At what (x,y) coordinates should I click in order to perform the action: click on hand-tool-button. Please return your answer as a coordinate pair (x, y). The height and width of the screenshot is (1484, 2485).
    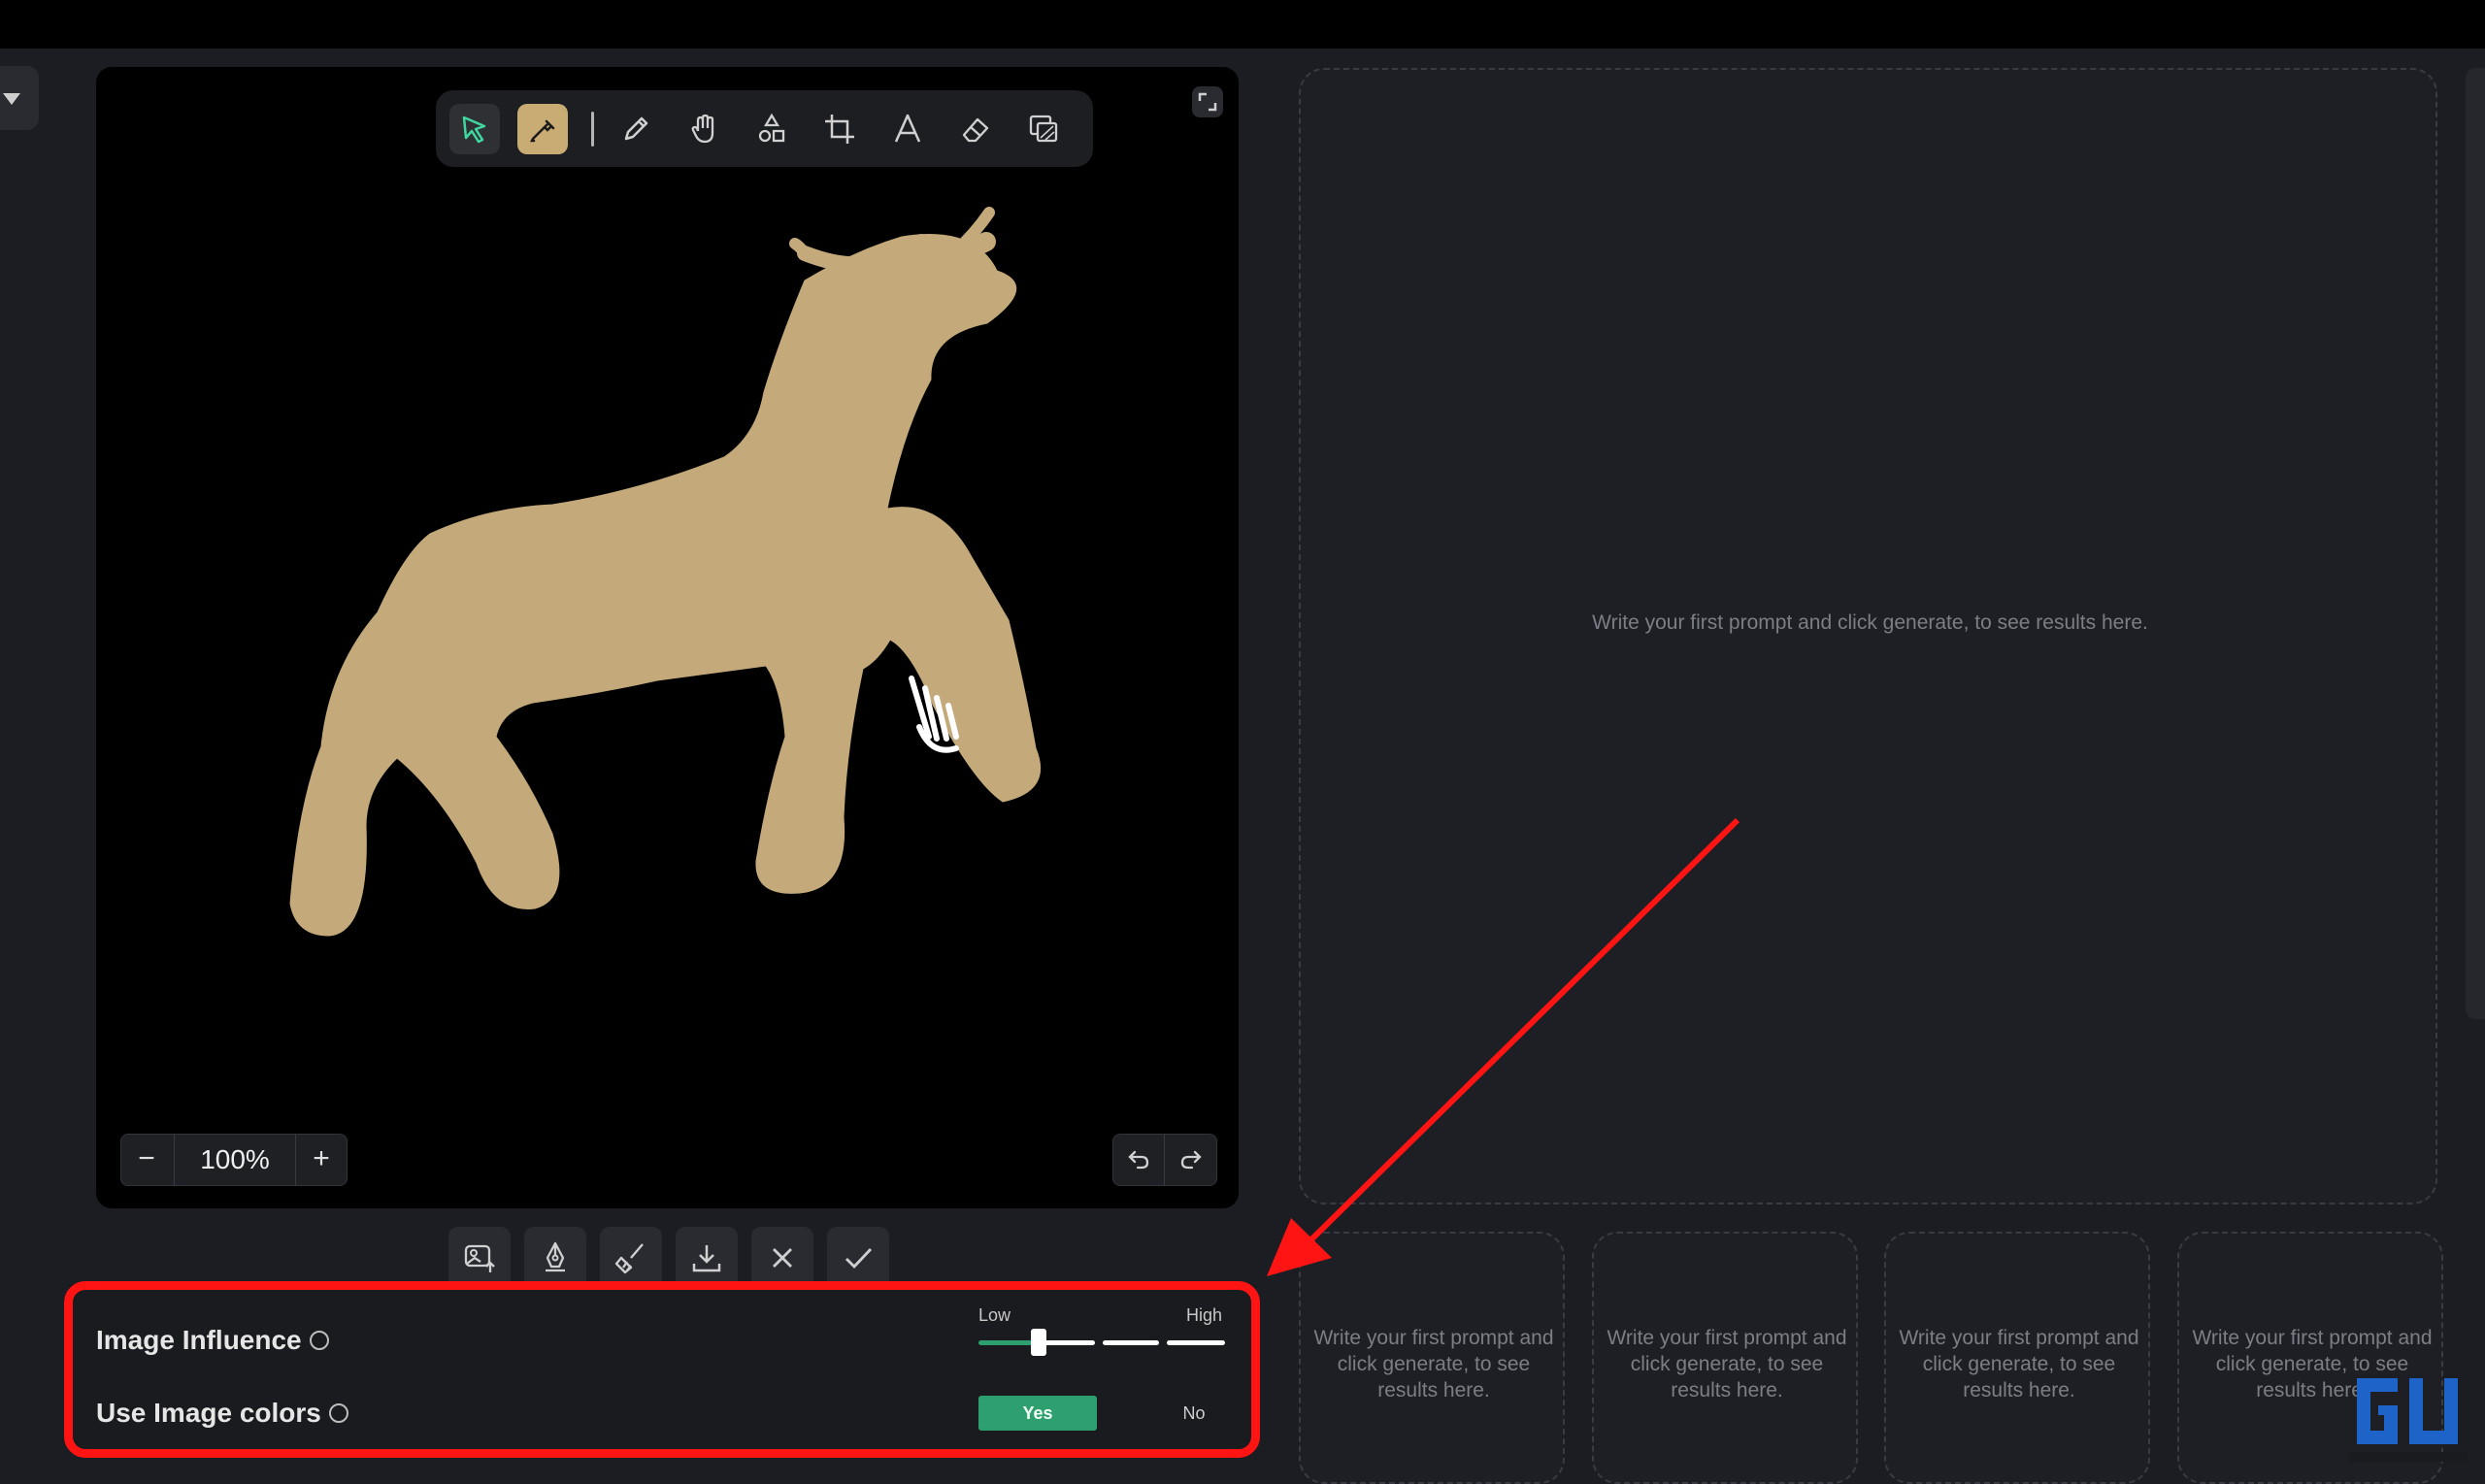
    Looking at the image, I should click on (704, 129).